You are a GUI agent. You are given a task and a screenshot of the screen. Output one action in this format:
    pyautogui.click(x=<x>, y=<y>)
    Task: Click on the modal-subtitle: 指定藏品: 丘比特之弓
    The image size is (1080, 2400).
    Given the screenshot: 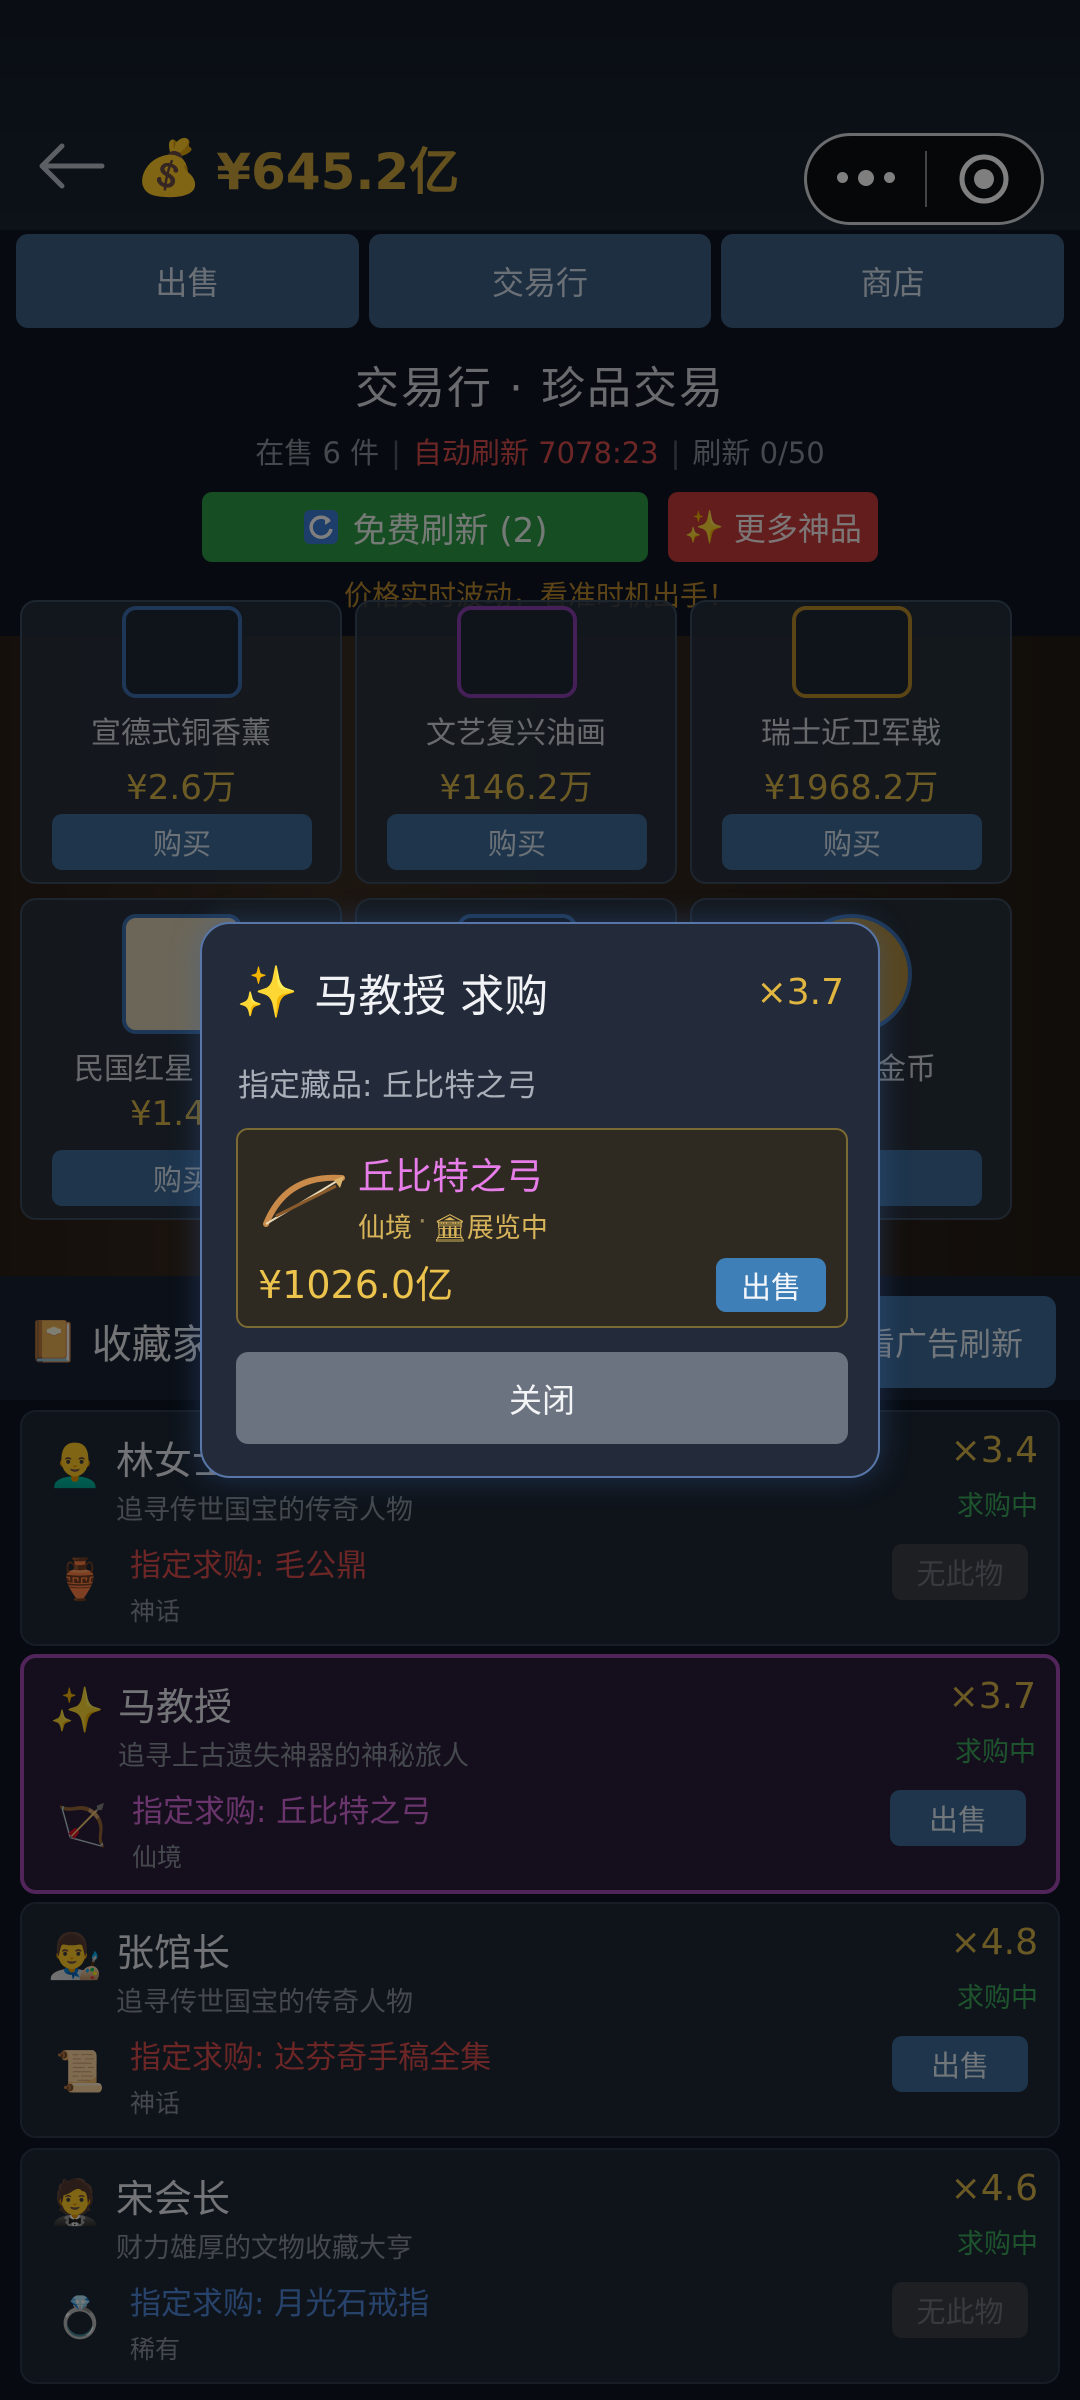 What is the action you would take?
    pyautogui.click(x=388, y=1086)
    